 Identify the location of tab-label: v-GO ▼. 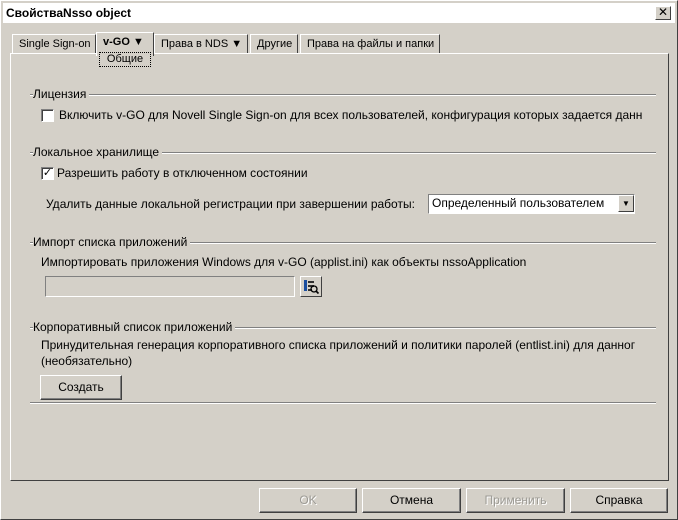
(123, 42).